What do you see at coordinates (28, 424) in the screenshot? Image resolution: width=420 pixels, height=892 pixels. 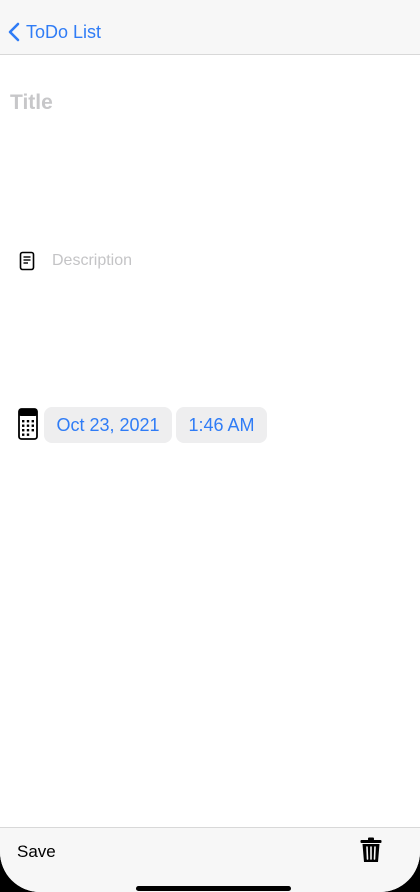 I see `calendar-icon` at bounding box center [28, 424].